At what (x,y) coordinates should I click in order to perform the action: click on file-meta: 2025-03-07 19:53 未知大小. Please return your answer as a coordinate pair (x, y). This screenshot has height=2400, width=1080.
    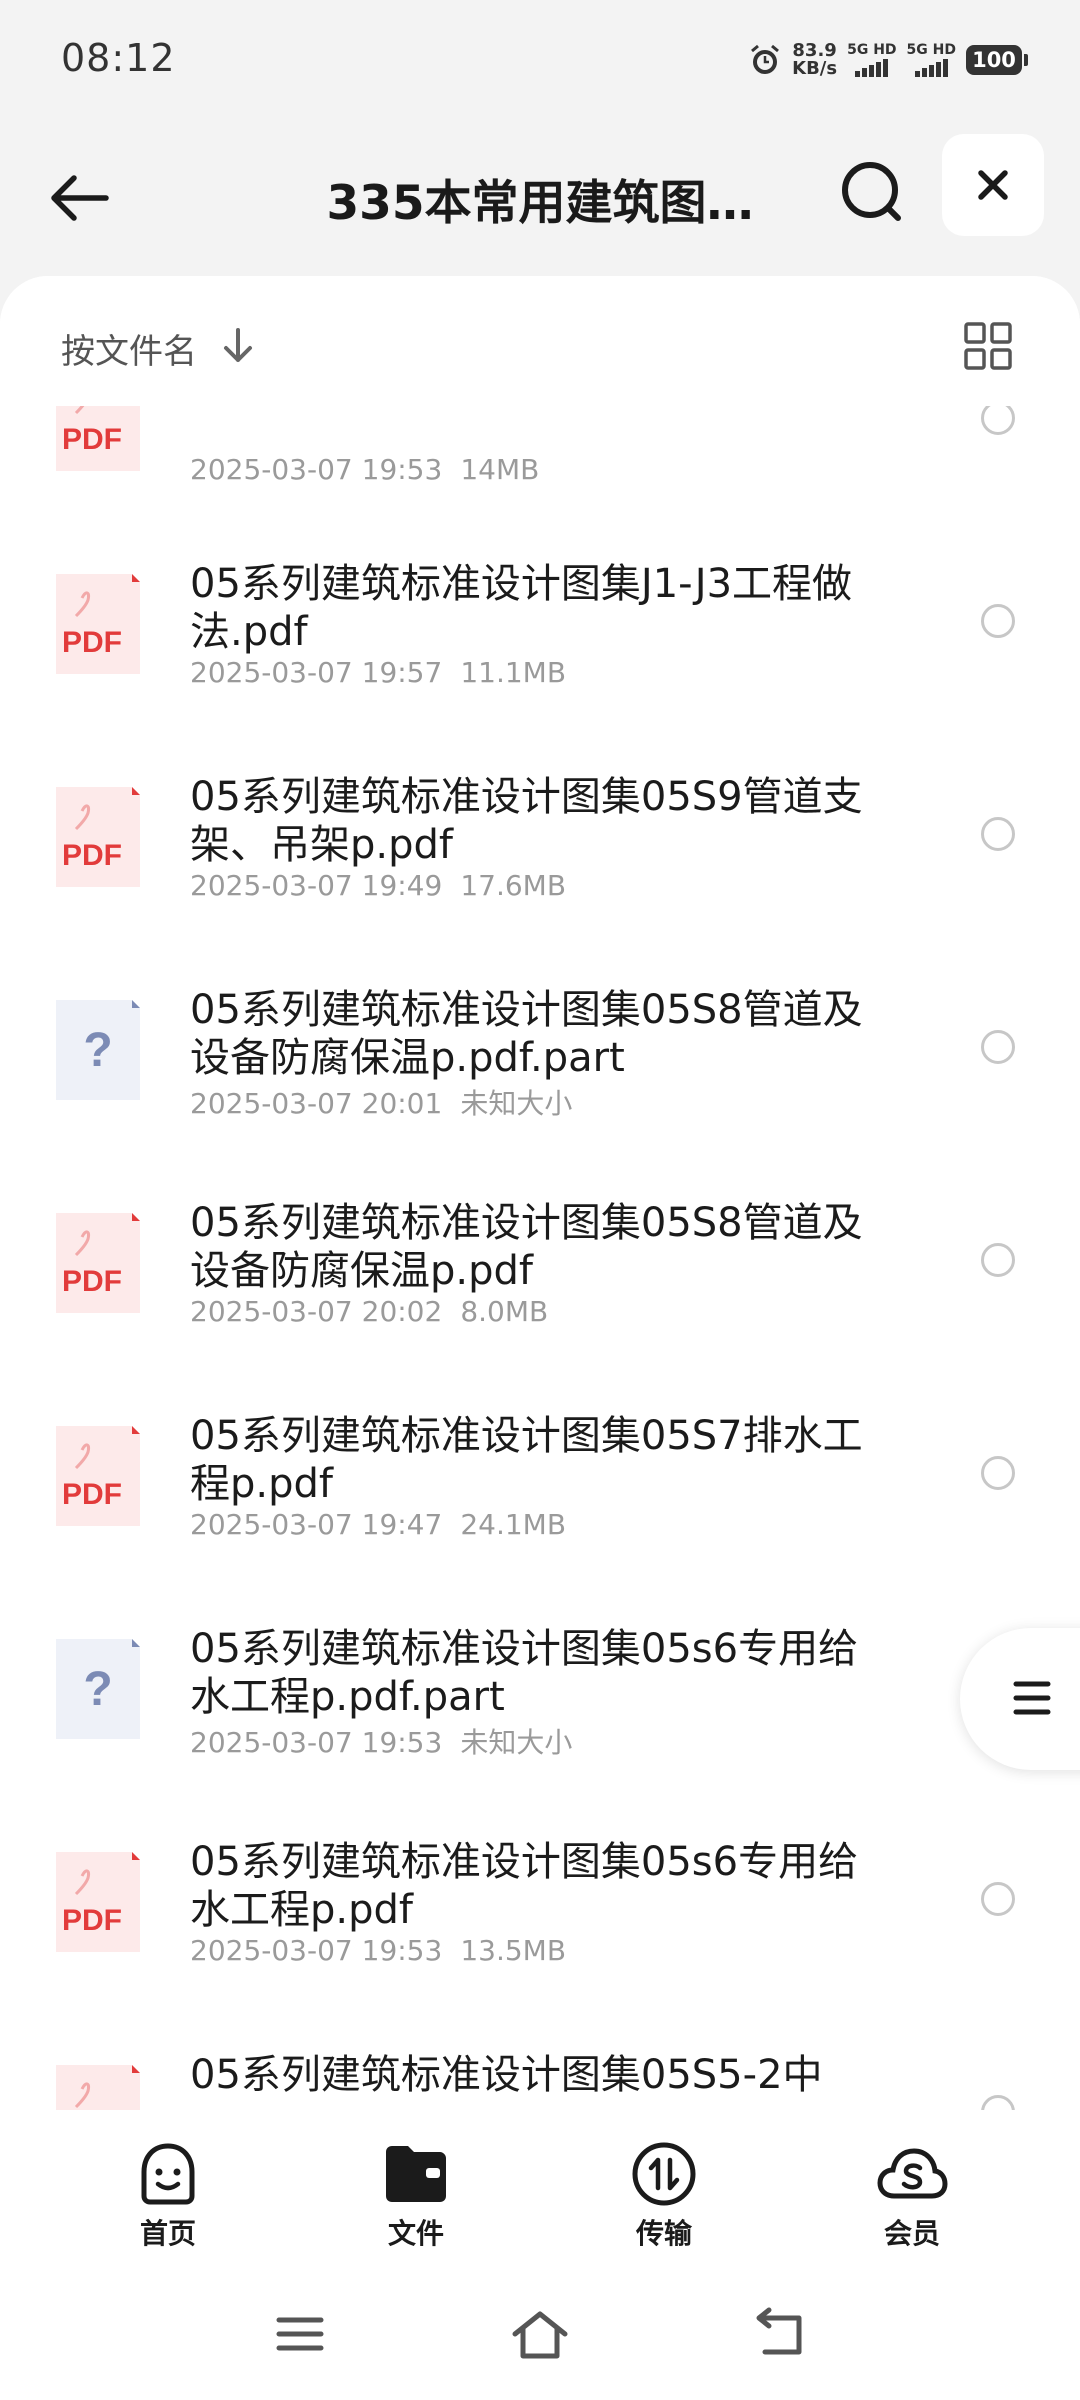
    Looking at the image, I should click on (381, 1741).